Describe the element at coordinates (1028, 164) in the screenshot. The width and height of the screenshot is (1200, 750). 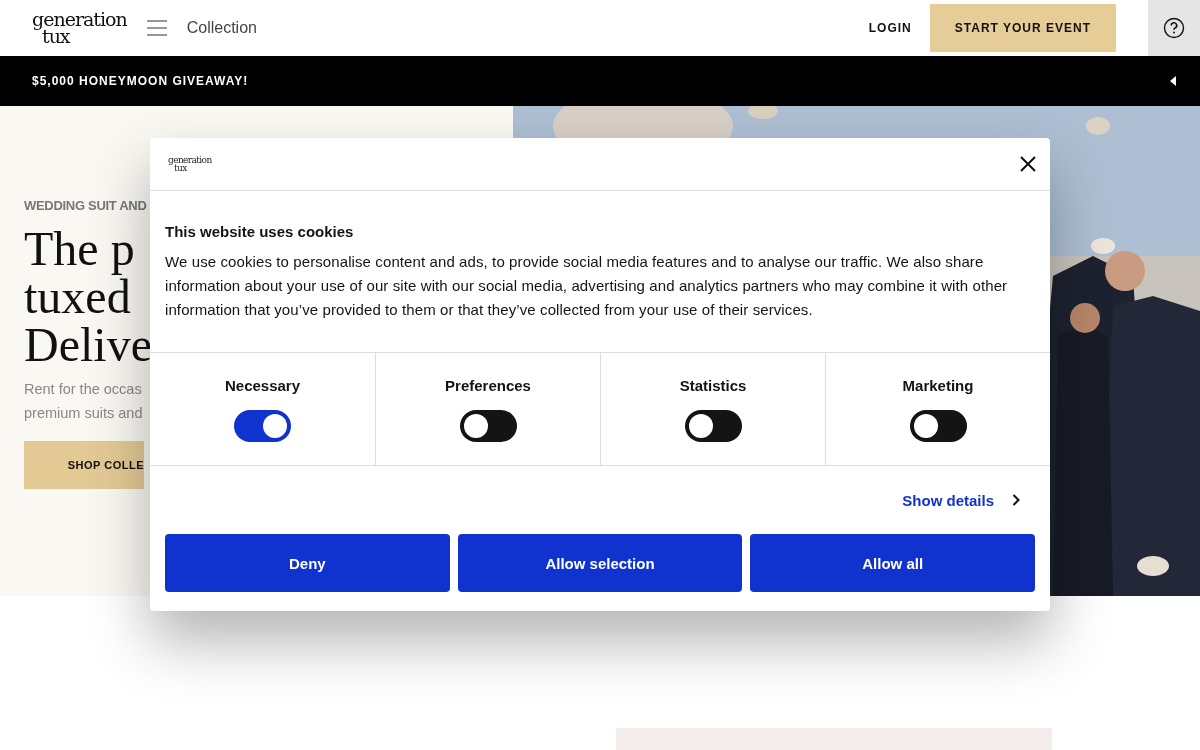
I see `close-icon` at that location.